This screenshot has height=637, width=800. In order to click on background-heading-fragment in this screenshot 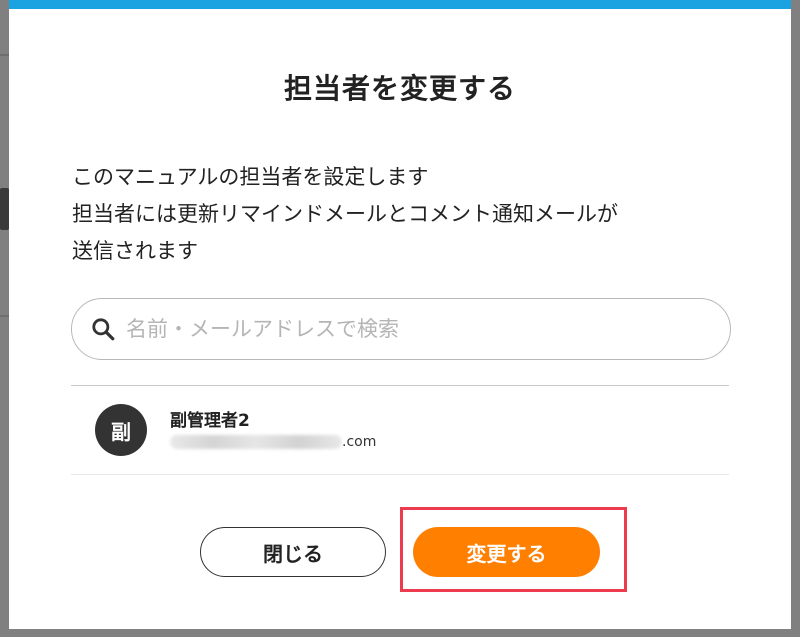, I will do `click(4, 209)`.